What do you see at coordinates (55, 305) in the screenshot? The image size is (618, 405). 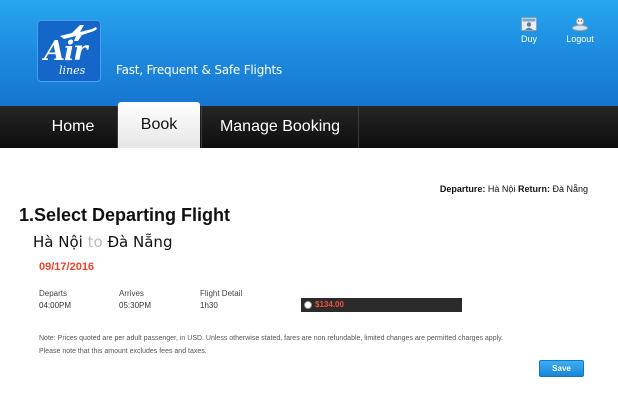 I see `departs-time: 04:00PM` at bounding box center [55, 305].